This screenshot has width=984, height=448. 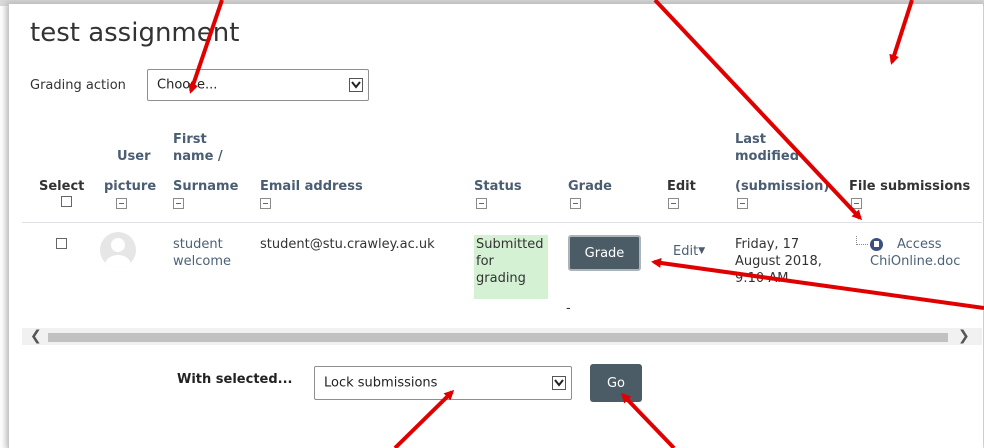 What do you see at coordinates (919, 244) in the screenshot?
I see `file-link-line1: Access` at bounding box center [919, 244].